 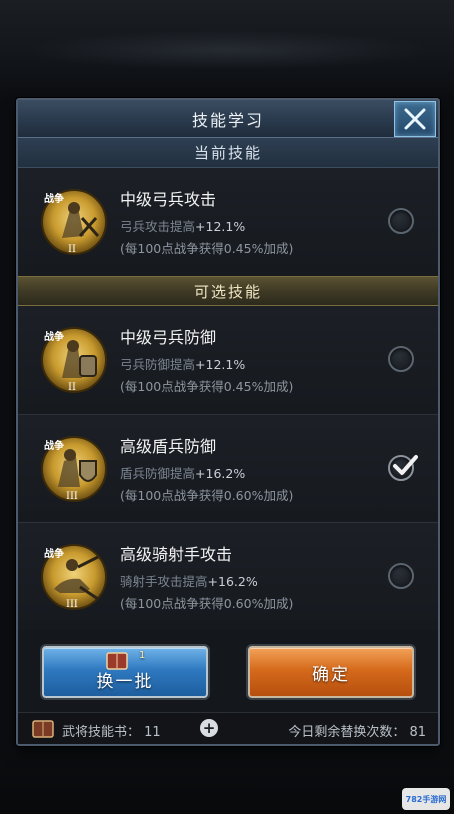 What do you see at coordinates (168, 446) in the screenshot?
I see `skill-name: 高级盾兵防御` at bounding box center [168, 446].